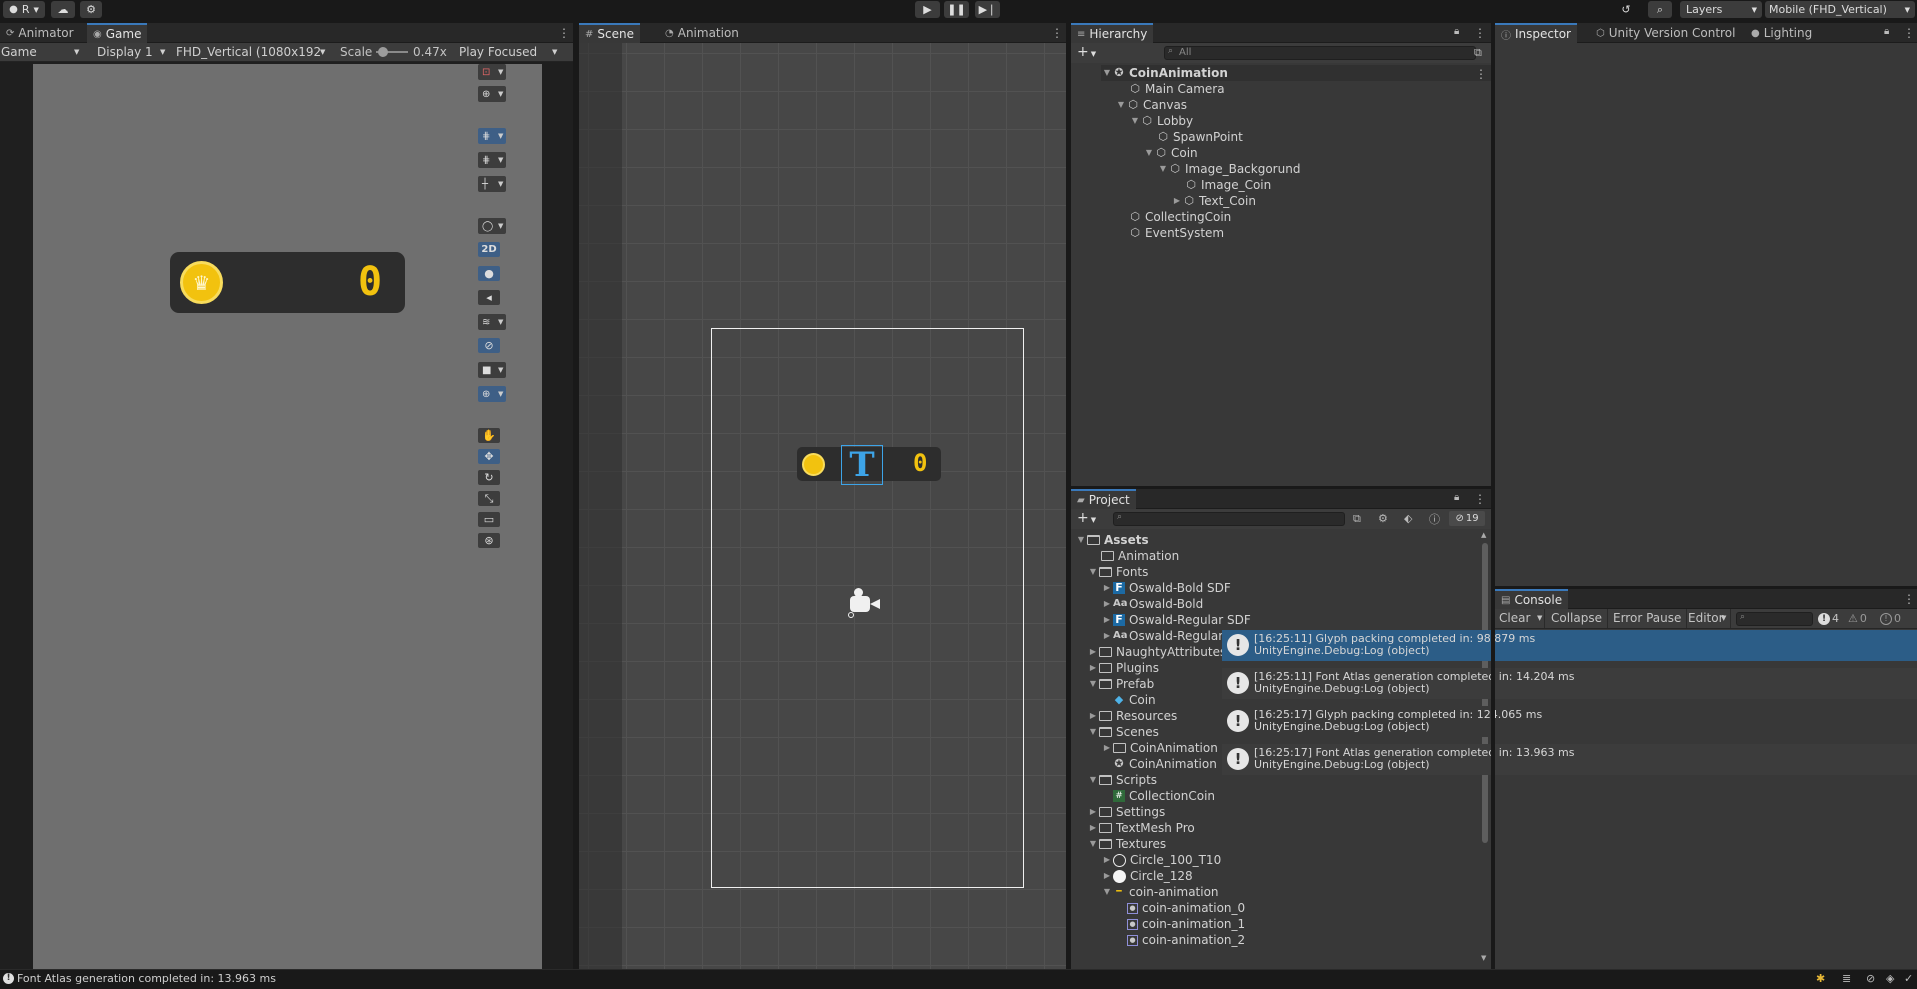 This screenshot has width=1917, height=989. I want to click on lighting-toggle: ●, so click(489, 273).